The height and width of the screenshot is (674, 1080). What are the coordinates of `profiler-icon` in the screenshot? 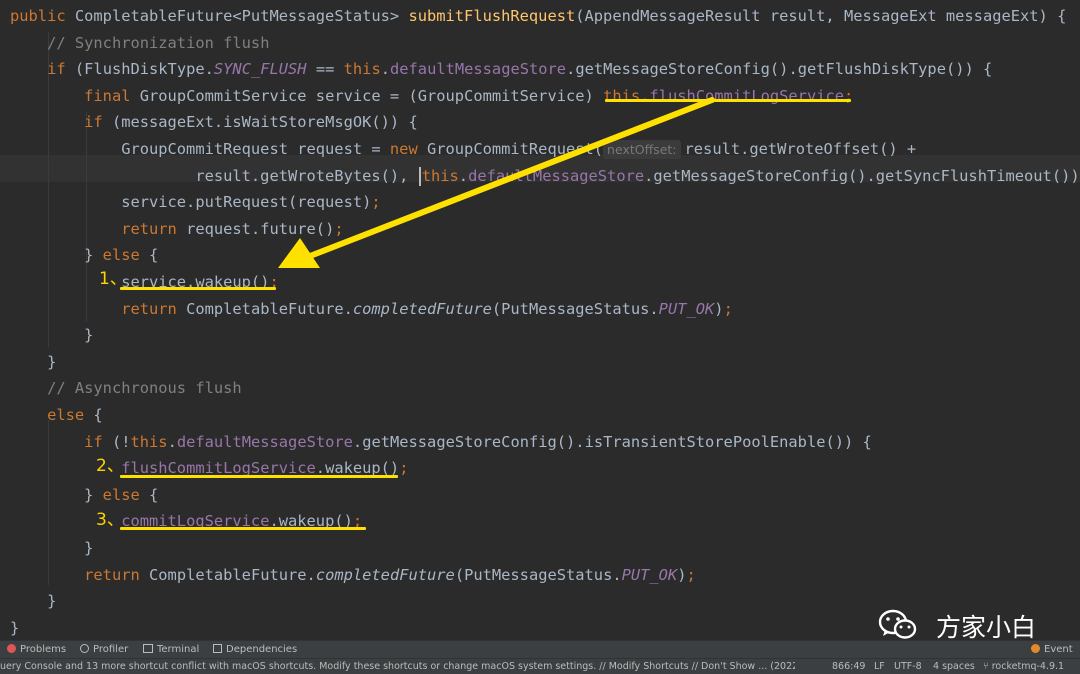 It's located at (84, 648).